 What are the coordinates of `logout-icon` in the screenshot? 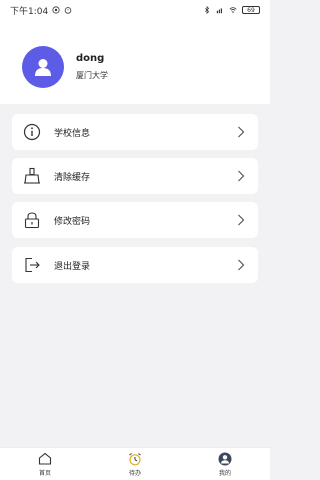 It's located at (32, 265).